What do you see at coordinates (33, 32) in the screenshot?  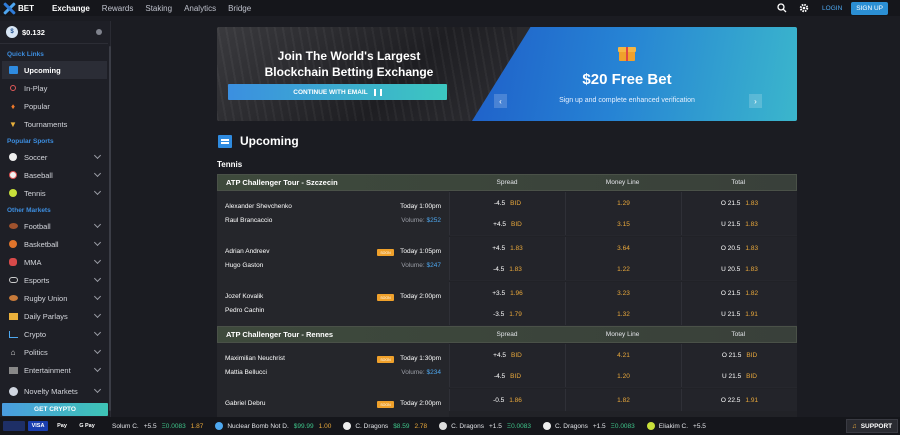 I see `balance-value: $0.132` at bounding box center [33, 32].